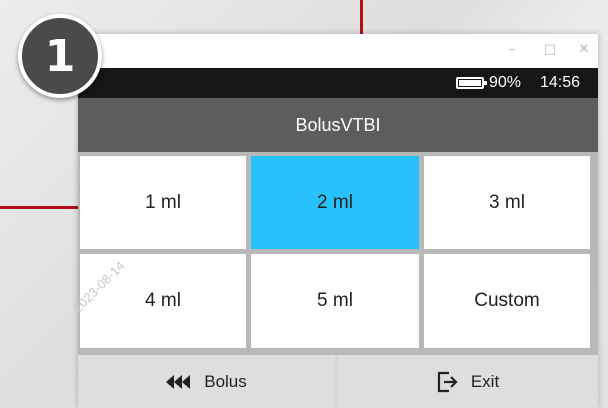 The image size is (608, 408). I want to click on clock-time: 14:56, so click(560, 82).